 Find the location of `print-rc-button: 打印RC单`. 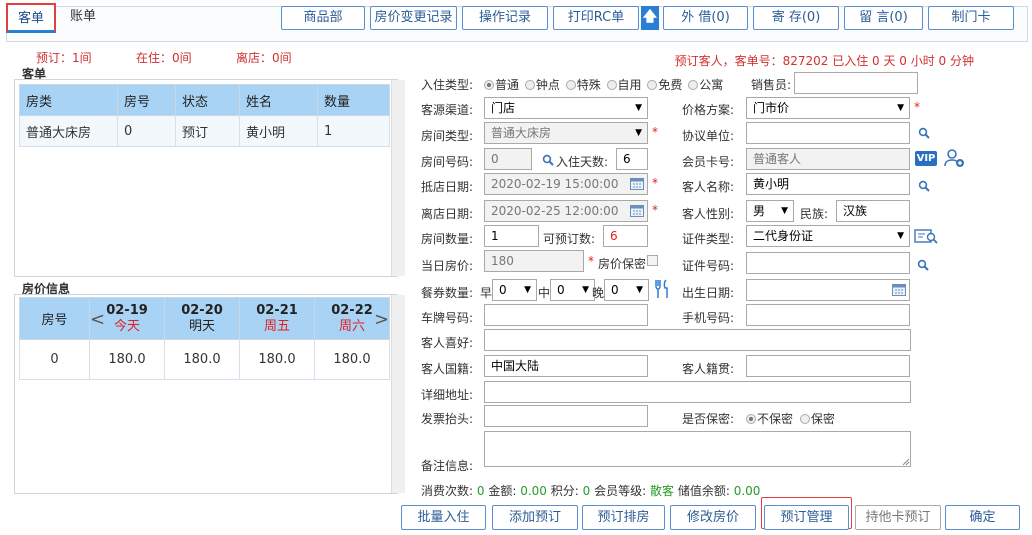

print-rc-button: 打印RC单 is located at coordinates (596, 18).